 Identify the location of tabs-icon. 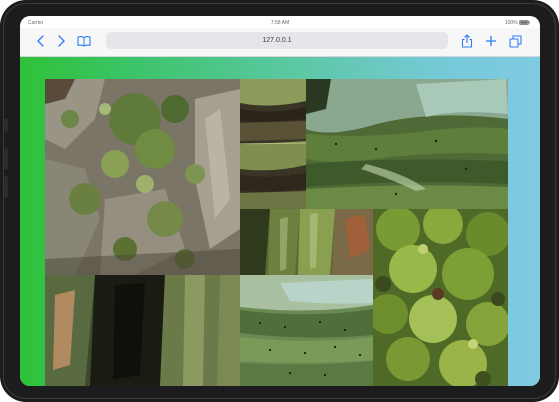
(515, 41).